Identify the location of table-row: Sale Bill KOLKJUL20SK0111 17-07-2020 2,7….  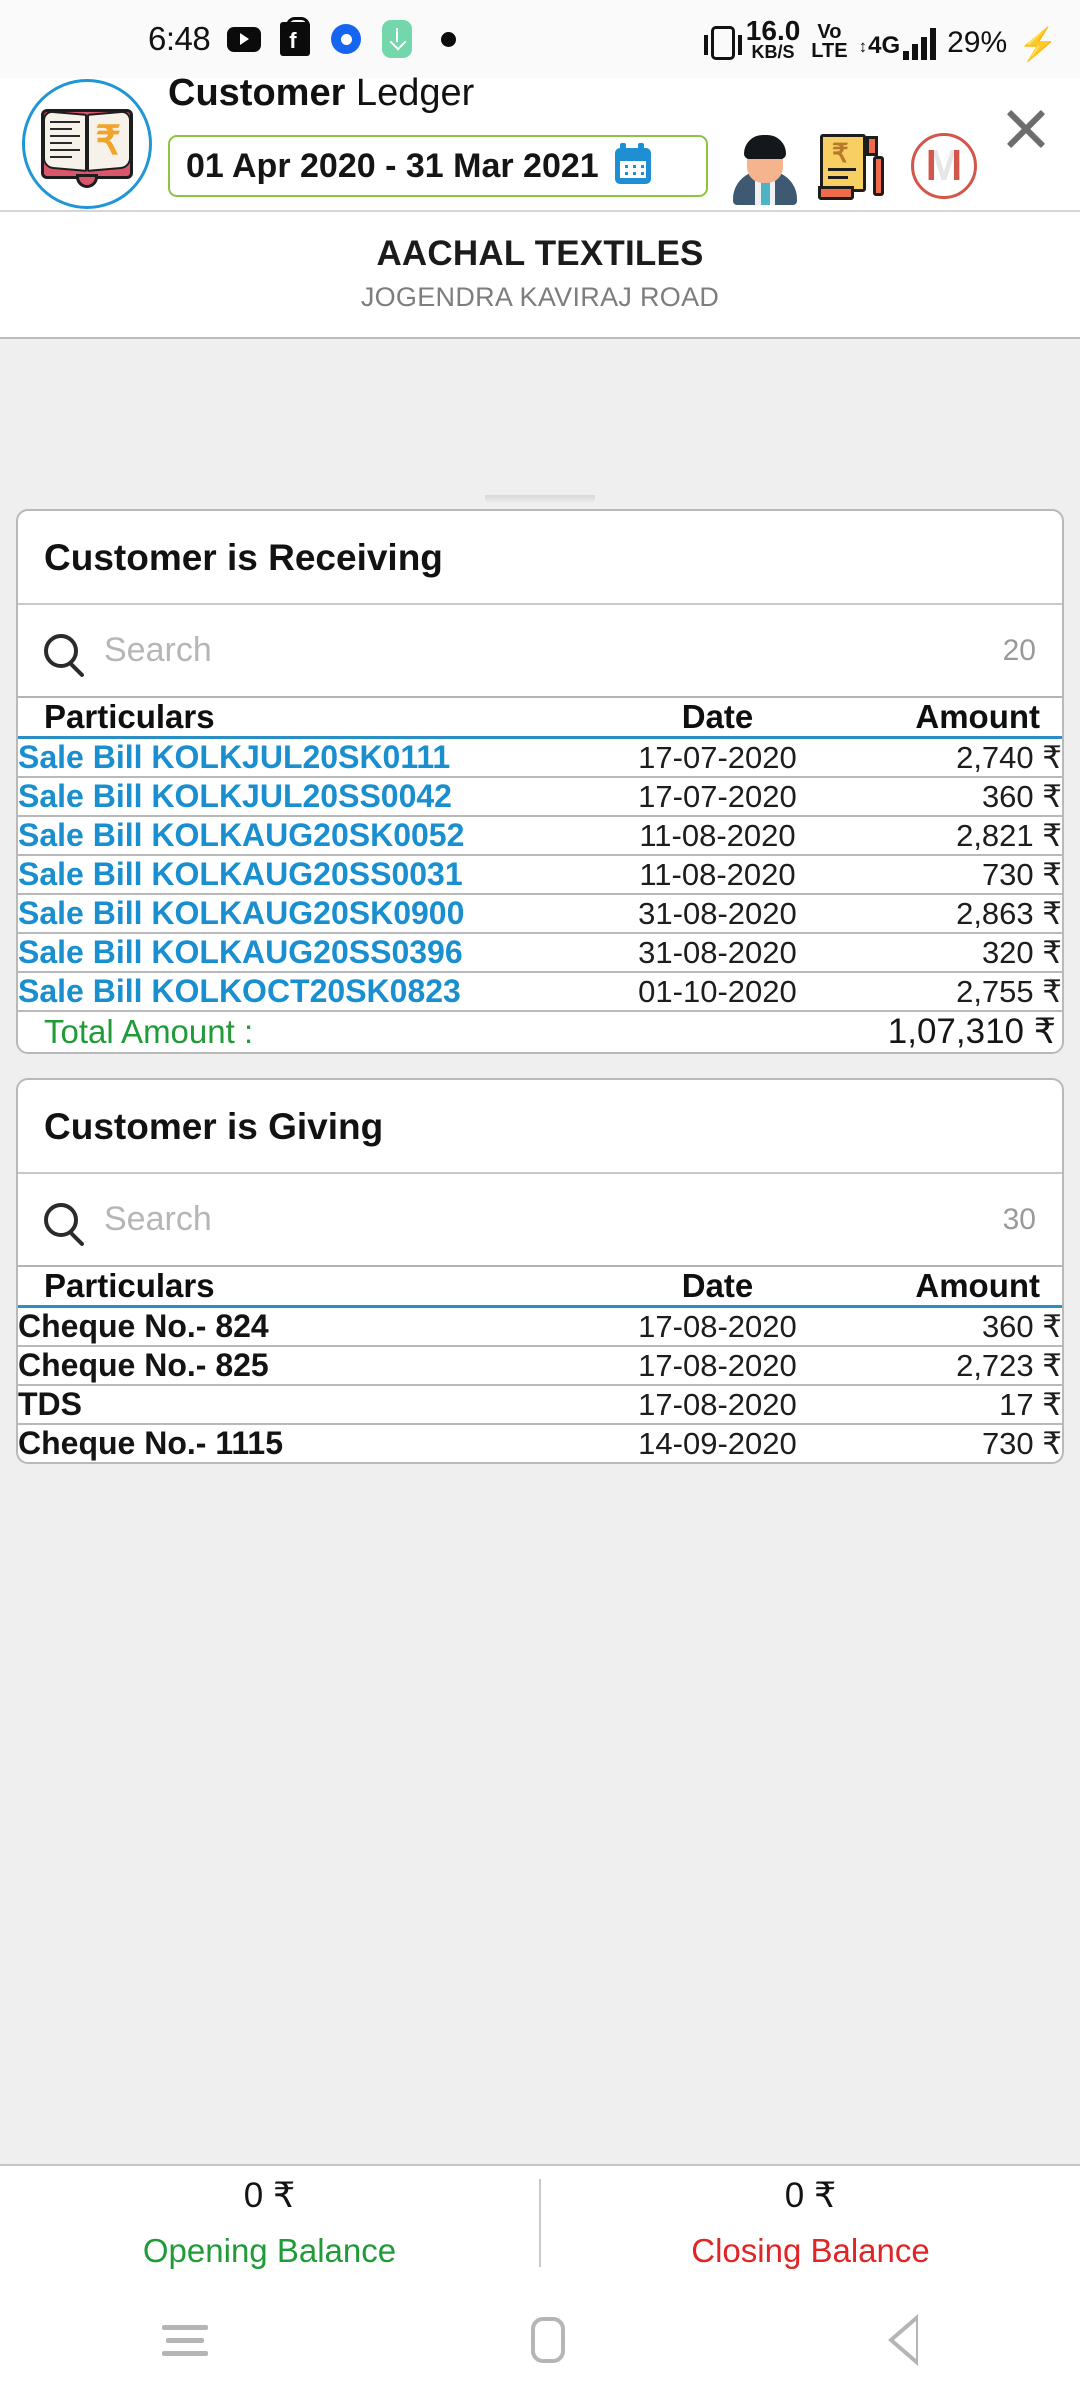
(540, 758).